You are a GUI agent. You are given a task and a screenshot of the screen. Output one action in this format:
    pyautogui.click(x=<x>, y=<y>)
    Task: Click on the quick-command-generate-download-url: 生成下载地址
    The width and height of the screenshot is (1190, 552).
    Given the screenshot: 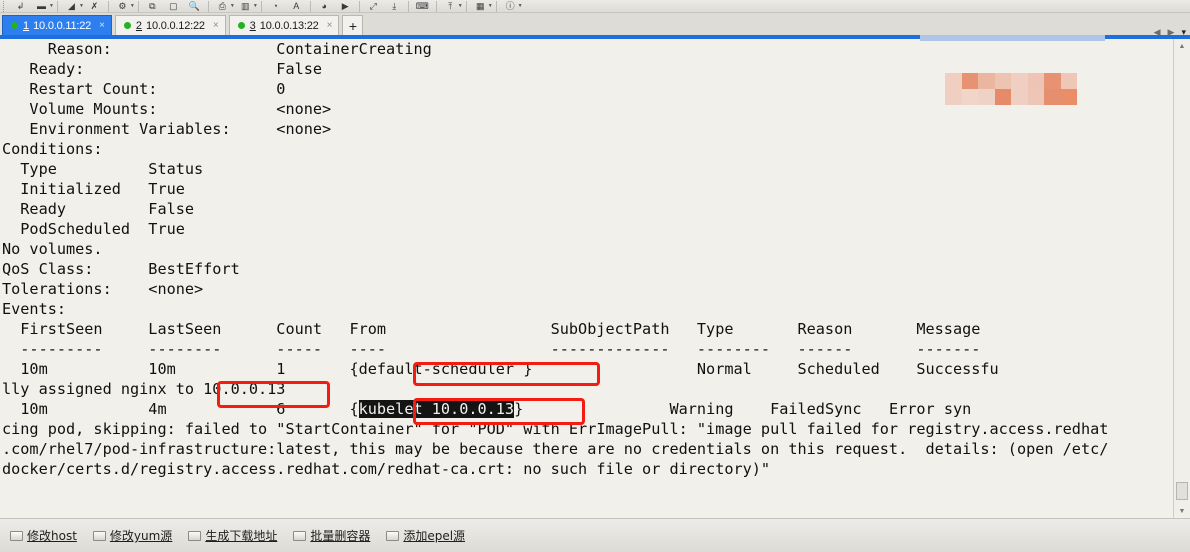 What is the action you would take?
    pyautogui.click(x=232, y=535)
    